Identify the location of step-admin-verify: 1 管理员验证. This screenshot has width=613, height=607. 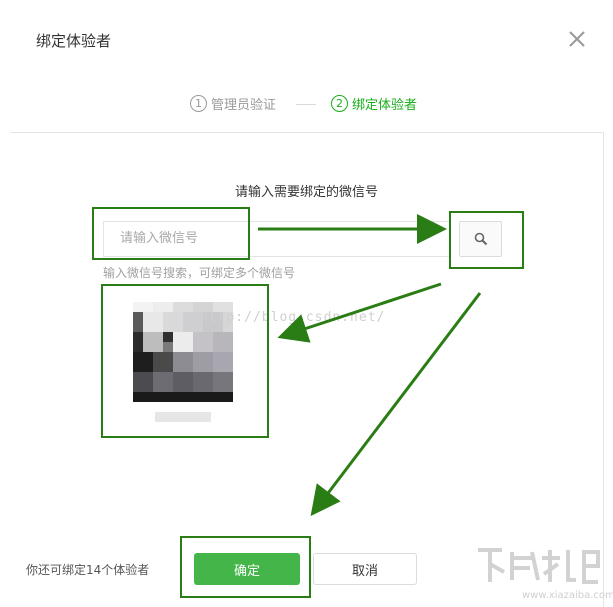
(233, 103).